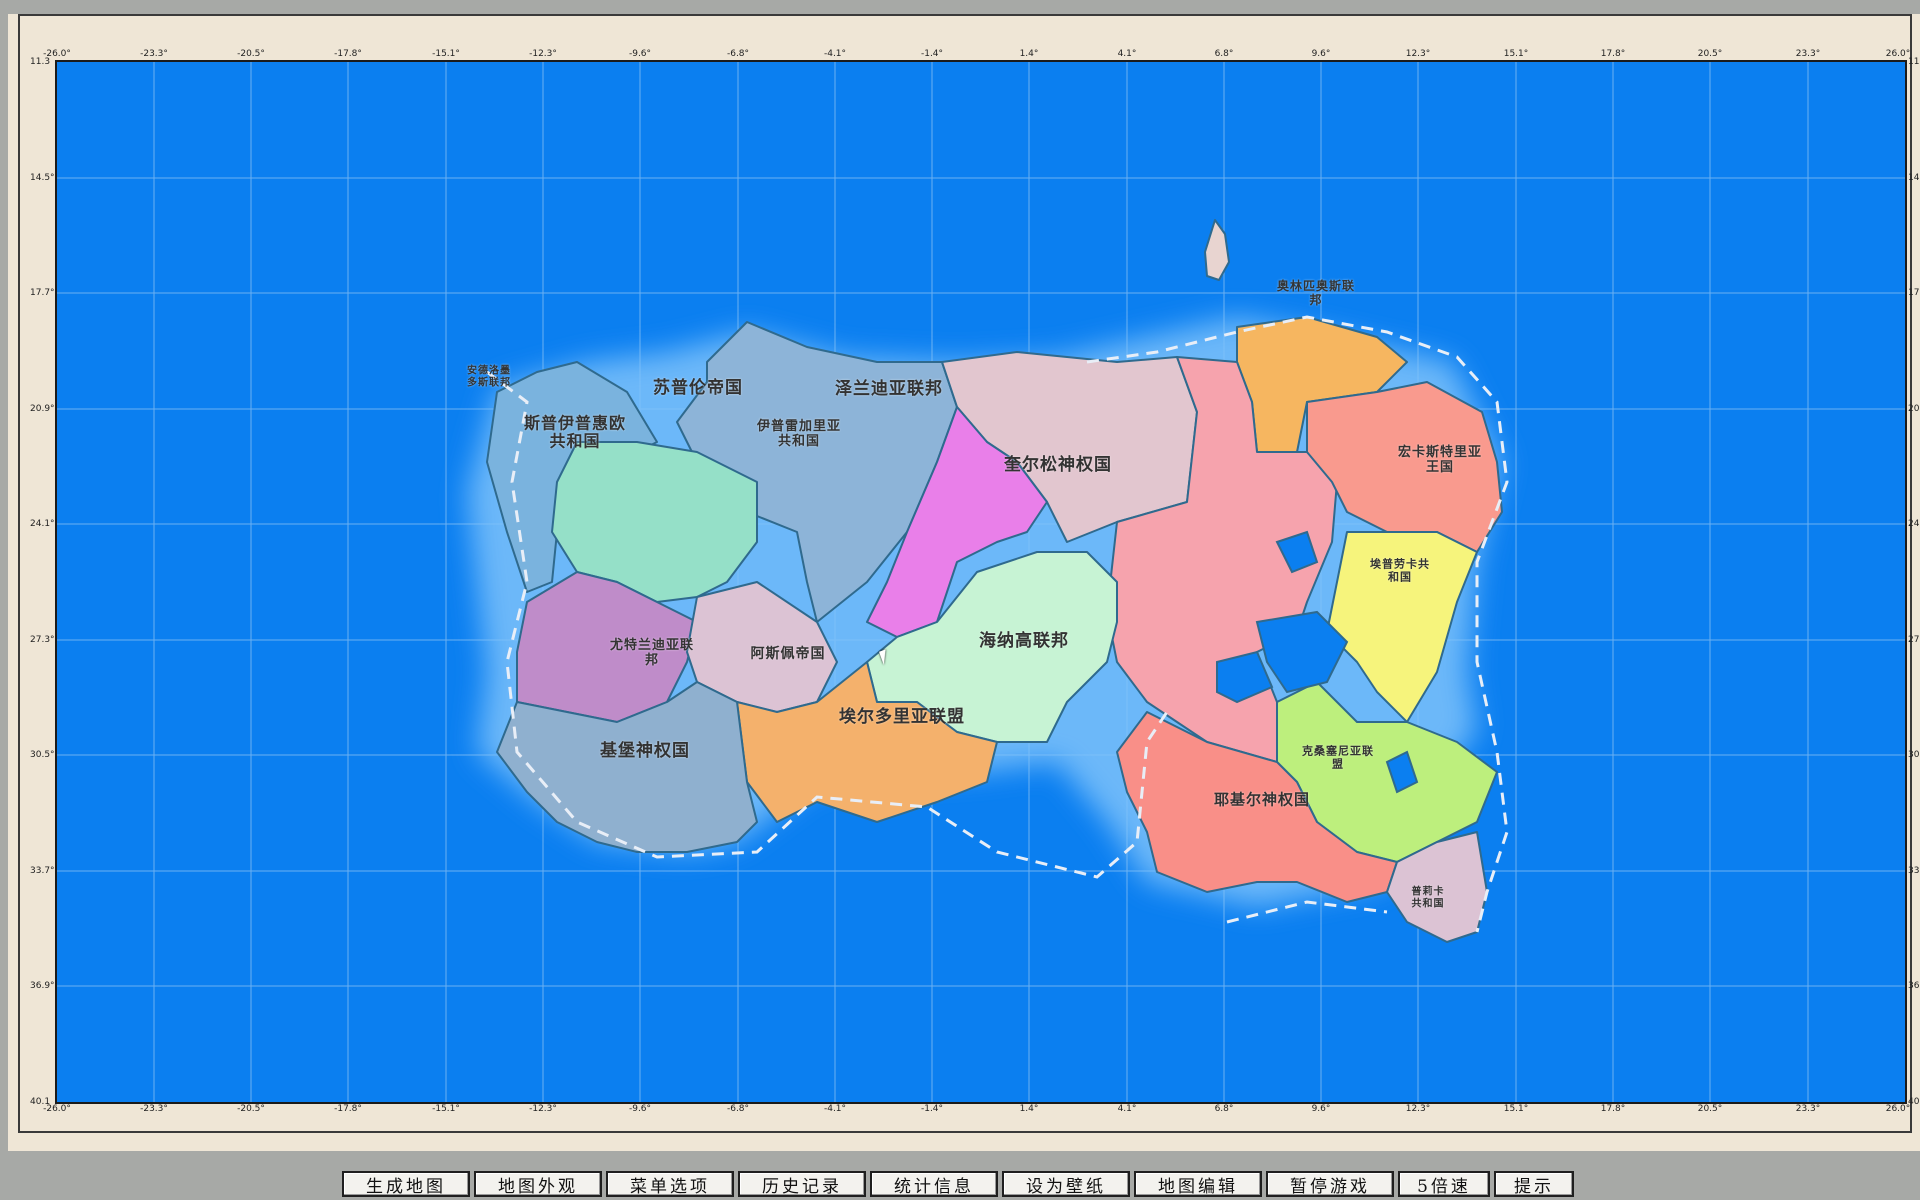  I want to click on lat-label-right: 11., so click(1914, 62).